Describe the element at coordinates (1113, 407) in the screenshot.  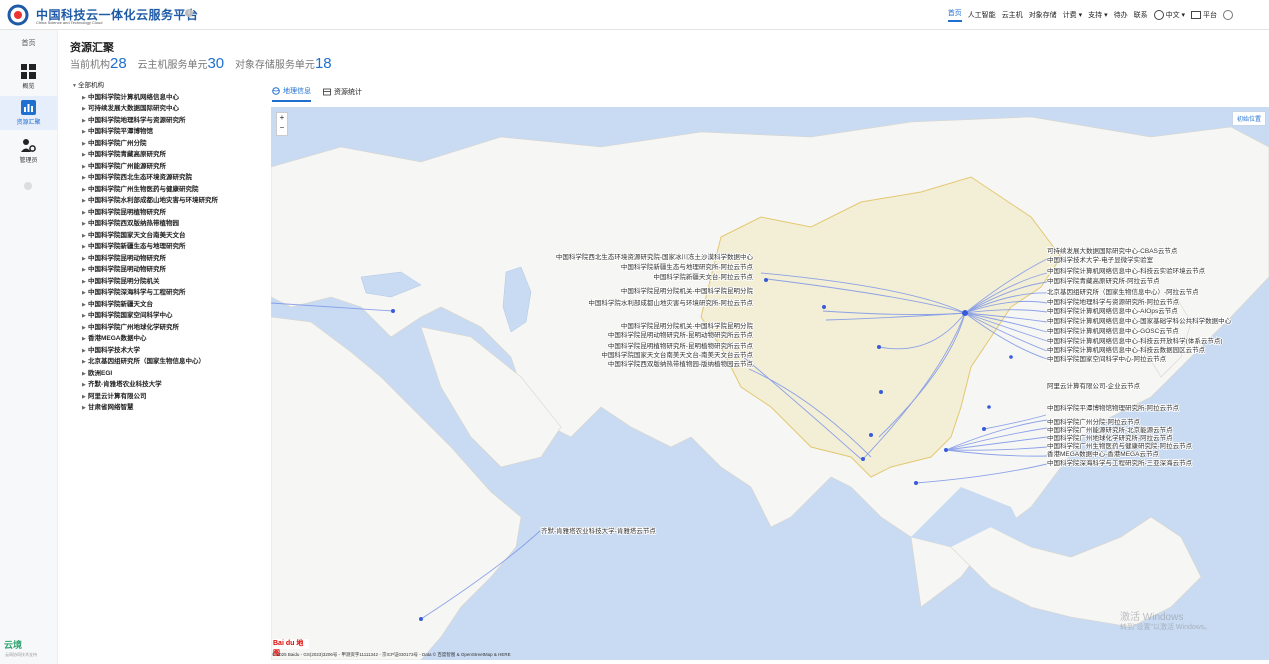
I see `map-label: 中国科学院平潭博物馆物理研究所-阿拉云节点` at that location.